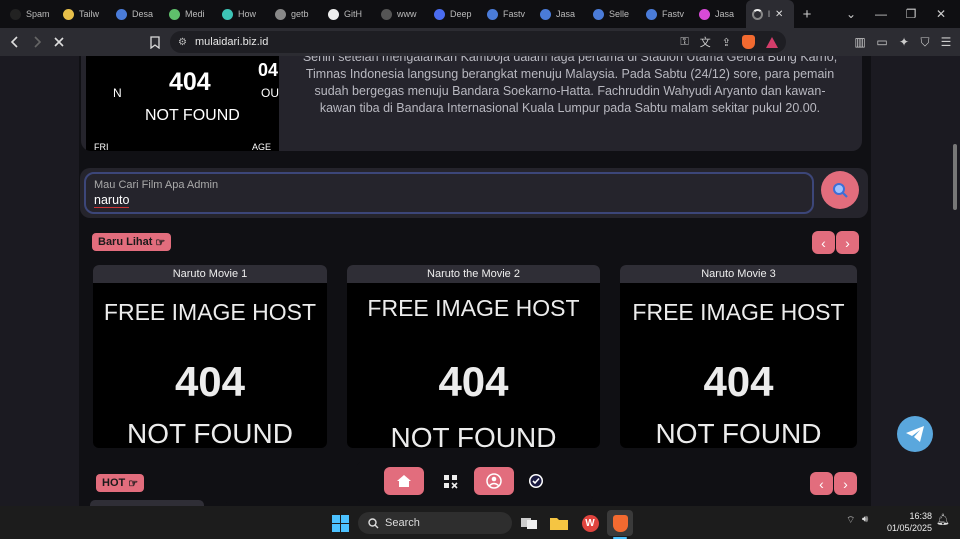 The height and width of the screenshot is (539, 960). What do you see at coordinates (941, 14) in the screenshot?
I see `close-window-icon: ✕` at bounding box center [941, 14].